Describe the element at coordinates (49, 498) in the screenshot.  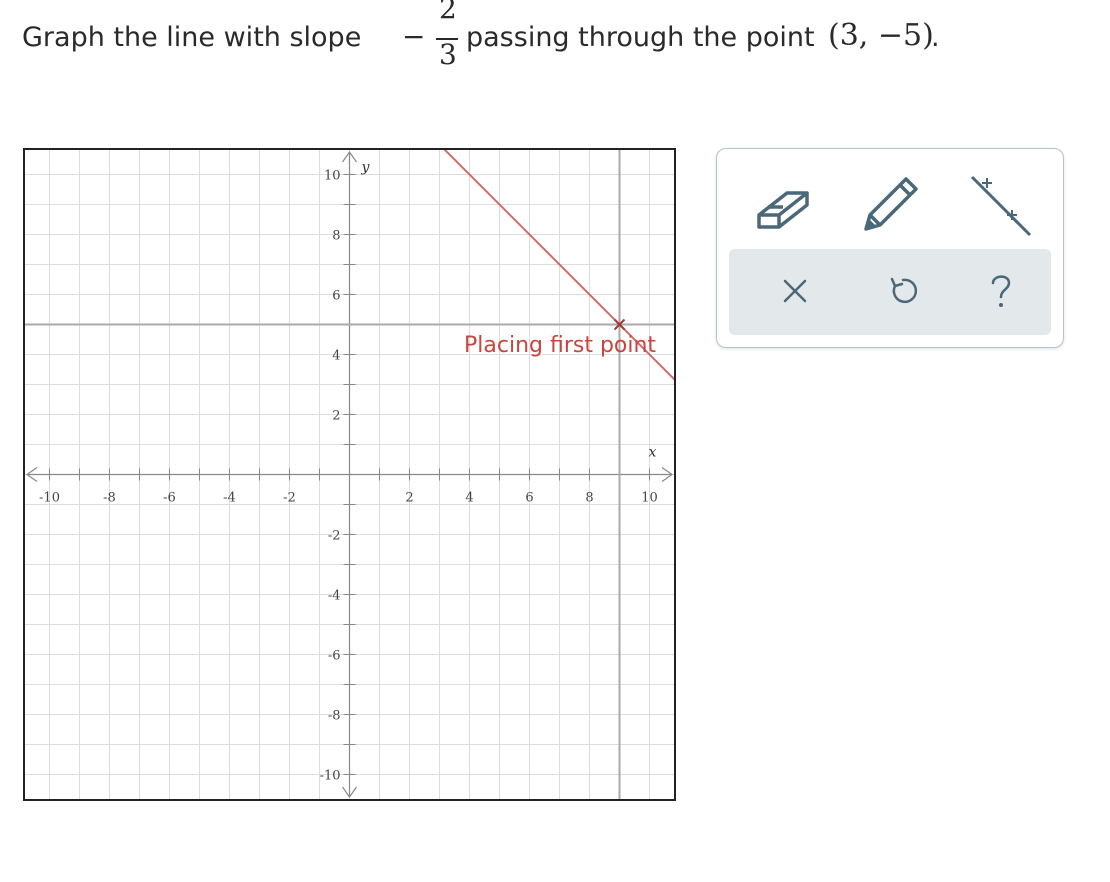
I see `x-tick-label: -10` at that location.